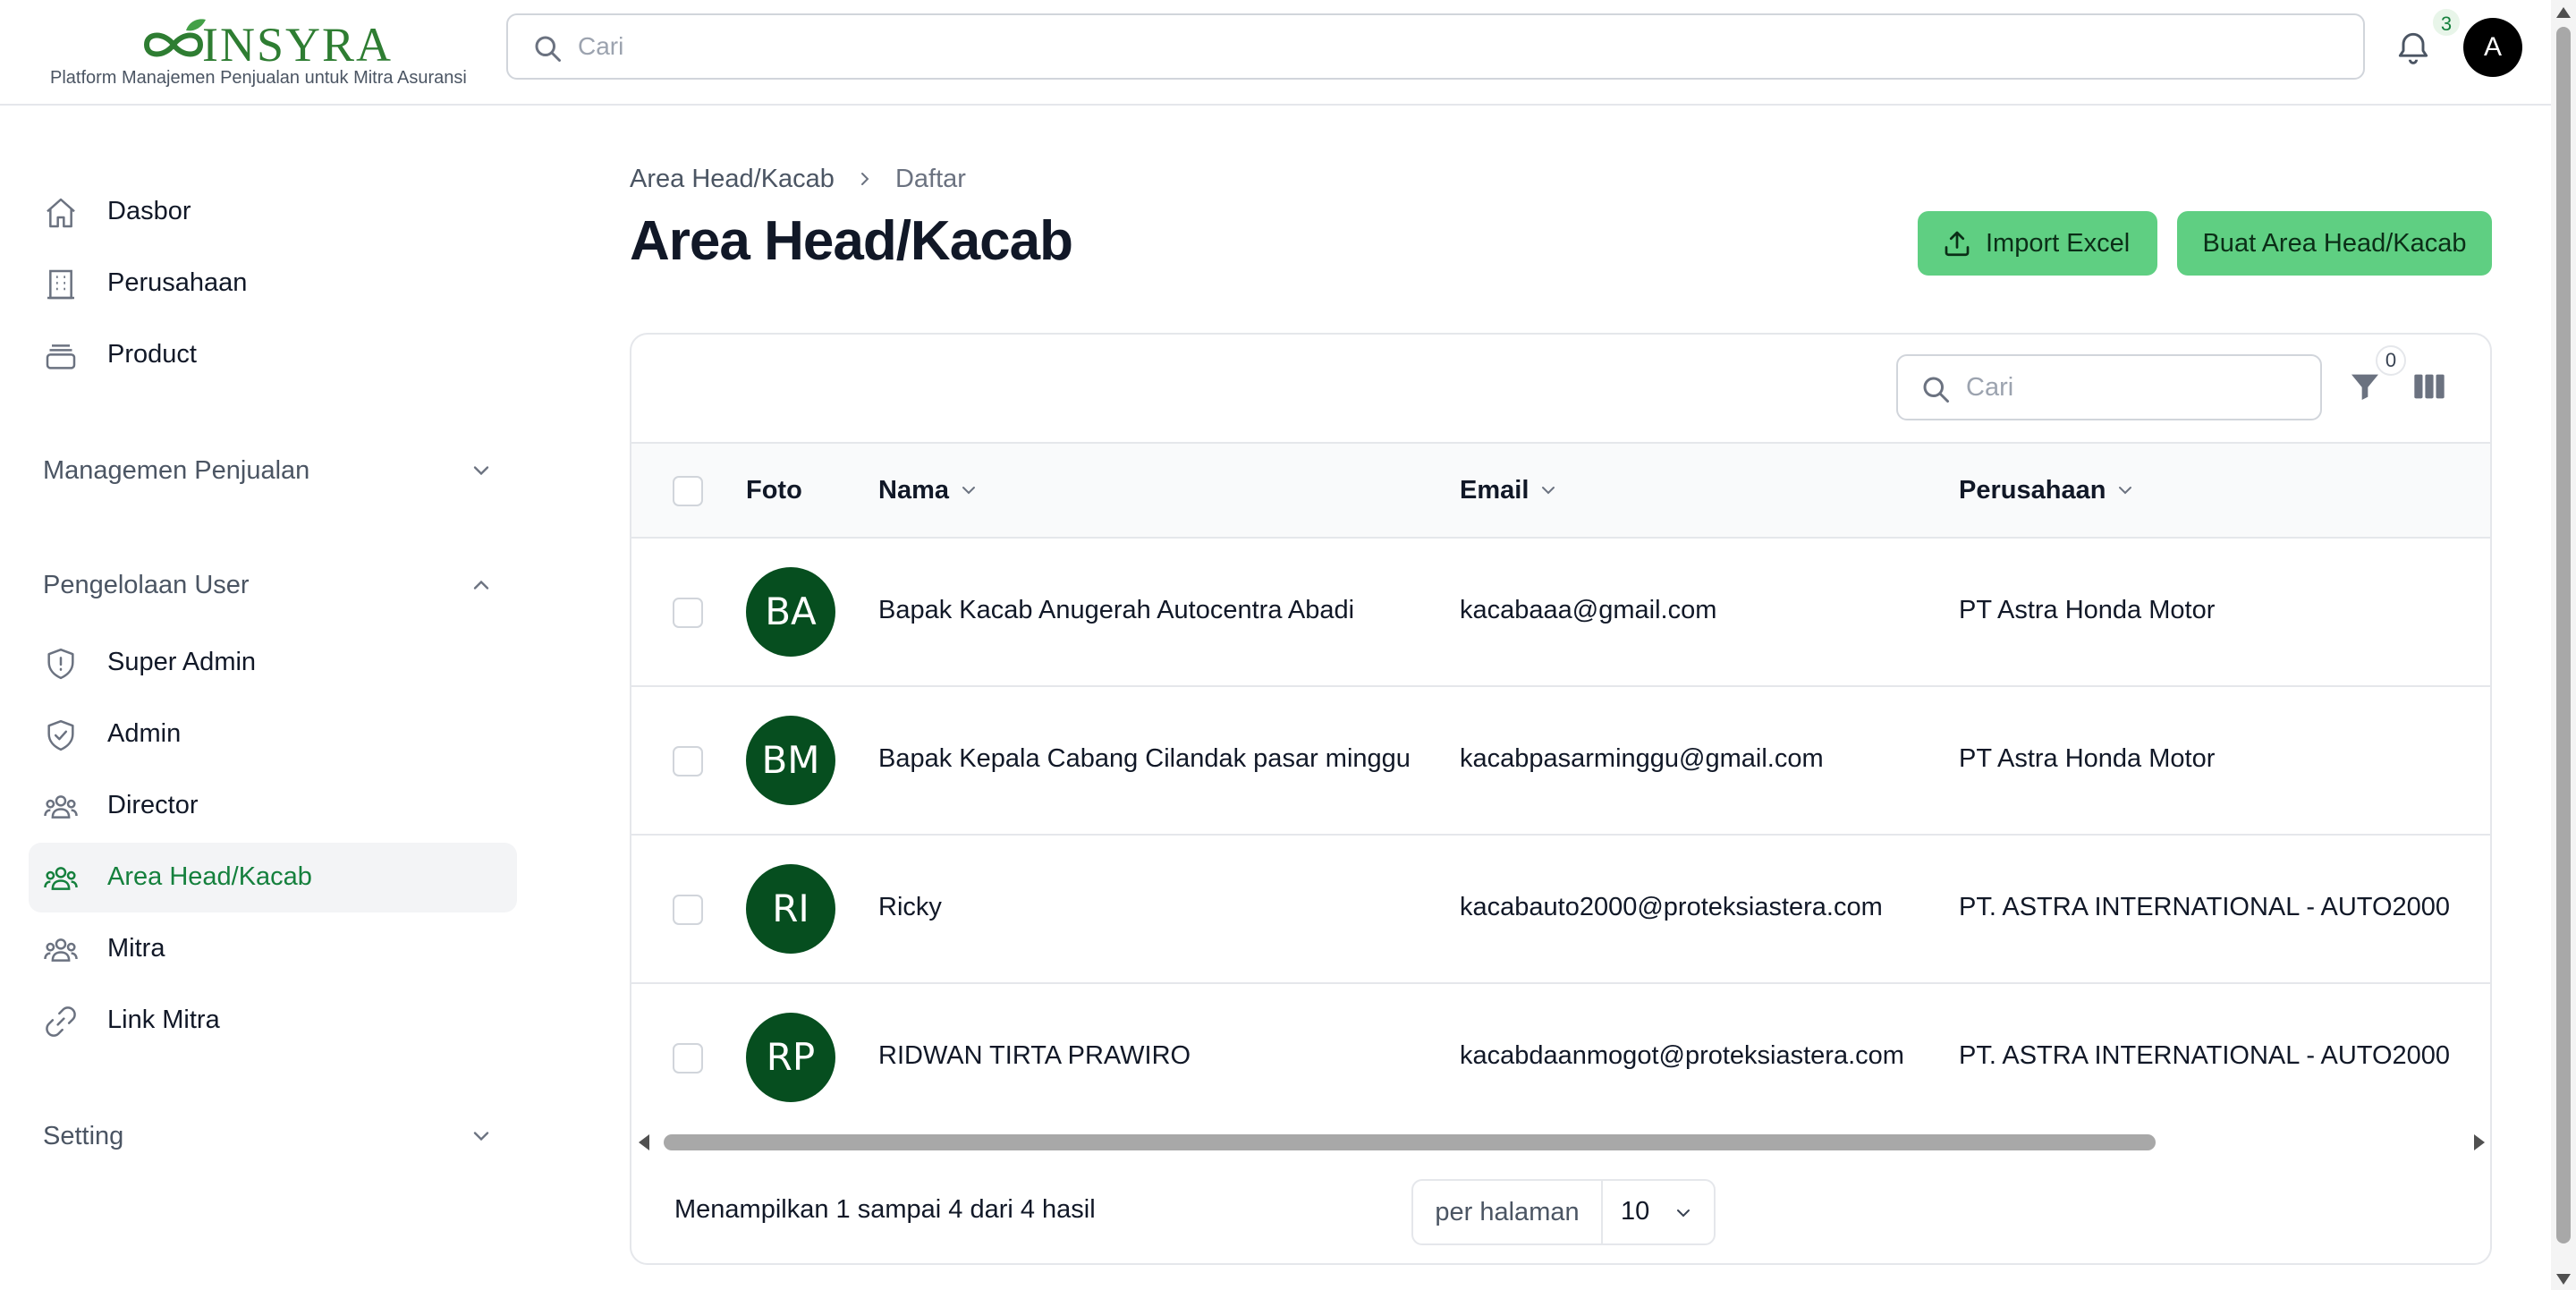  I want to click on column-header-email: Email, so click(1509, 490).